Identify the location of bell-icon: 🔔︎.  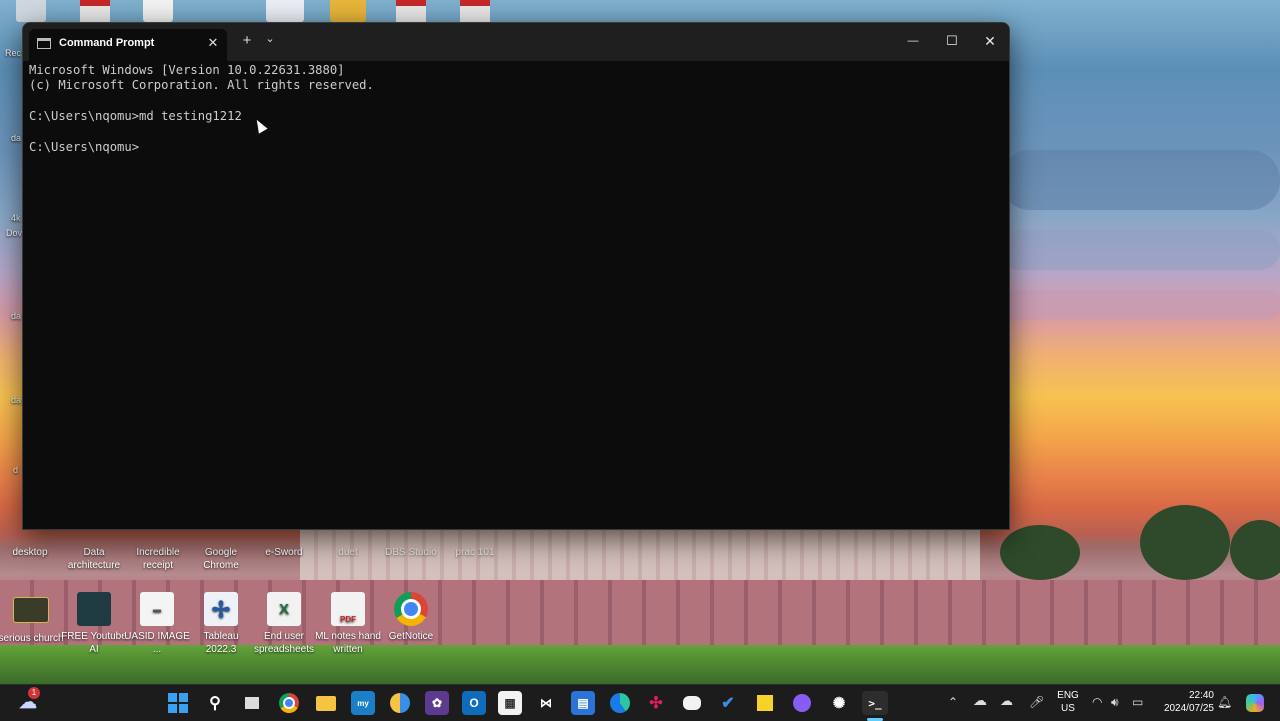
(1224, 702).